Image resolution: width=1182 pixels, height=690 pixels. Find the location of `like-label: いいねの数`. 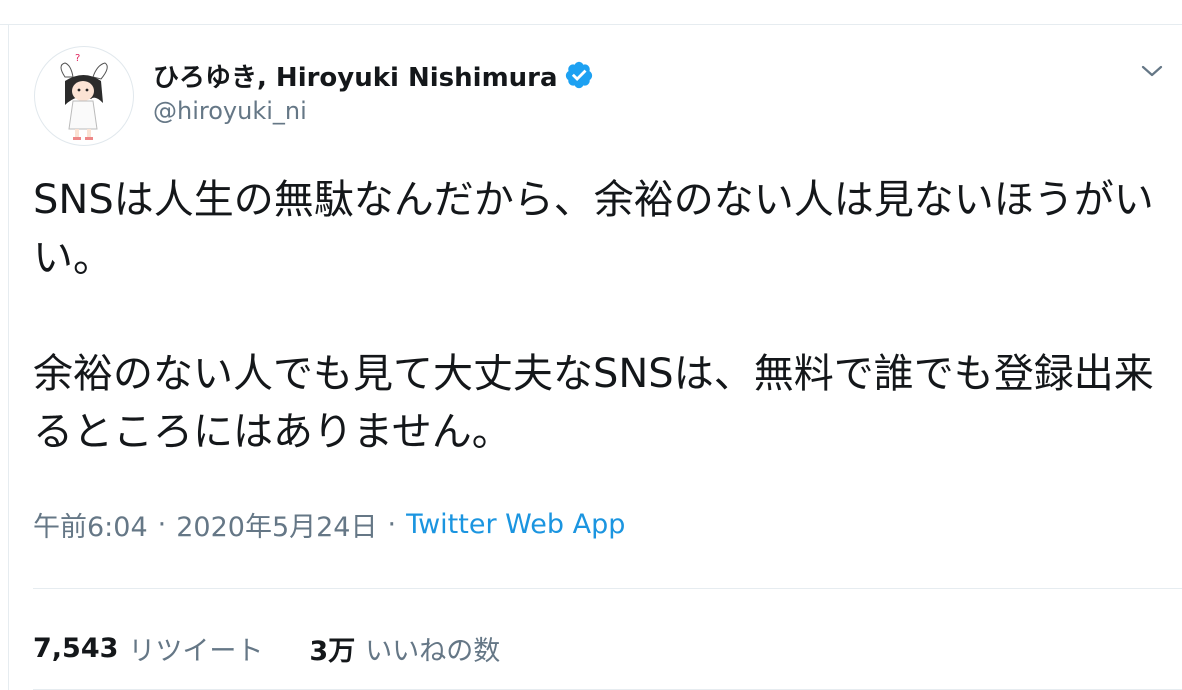

like-label: いいねの数 is located at coordinates (433, 651).